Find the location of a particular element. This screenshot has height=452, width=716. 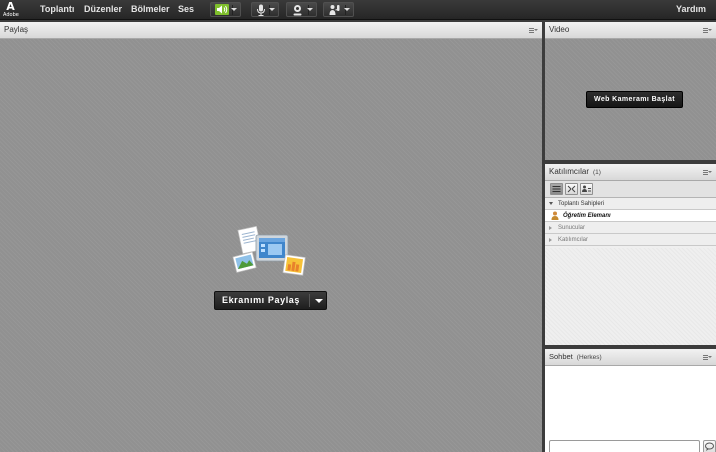

speaker-dropdown-icon is located at coordinates (234, 9).